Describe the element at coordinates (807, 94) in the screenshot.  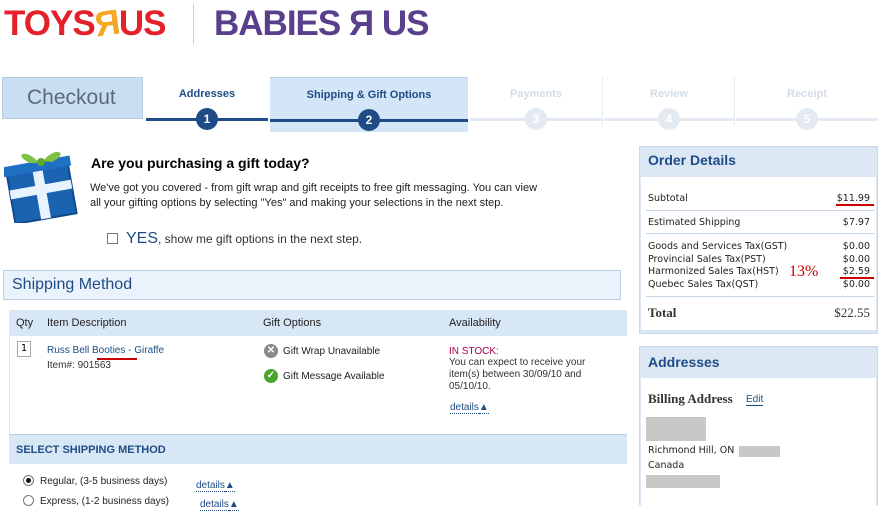
I see `step-label: Receipt` at that location.